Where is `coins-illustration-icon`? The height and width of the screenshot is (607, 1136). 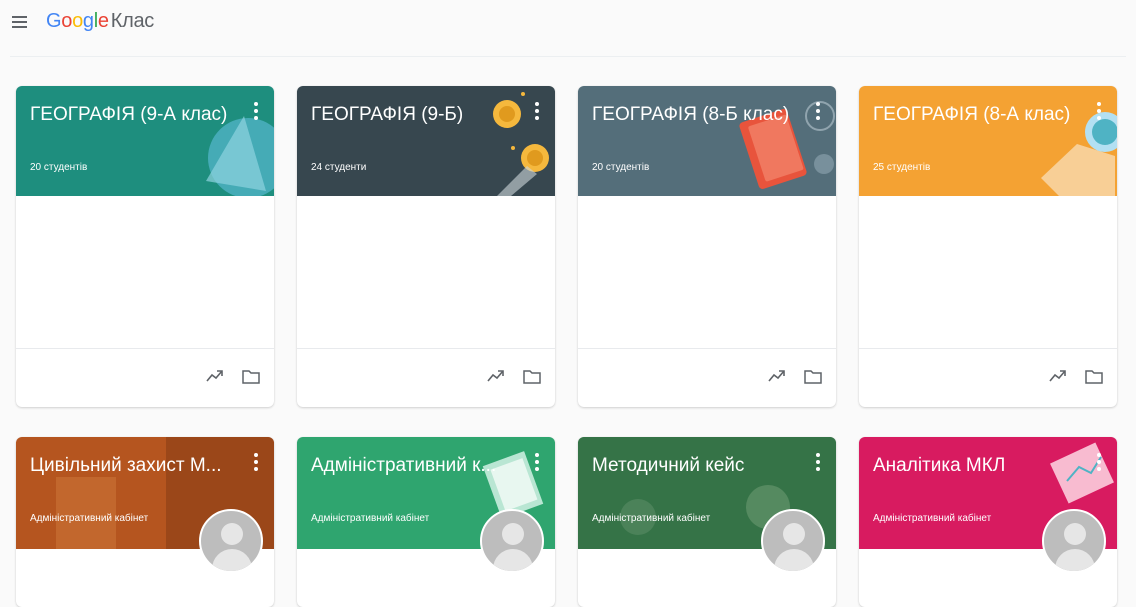 coins-illustration-icon is located at coordinates (521, 144).